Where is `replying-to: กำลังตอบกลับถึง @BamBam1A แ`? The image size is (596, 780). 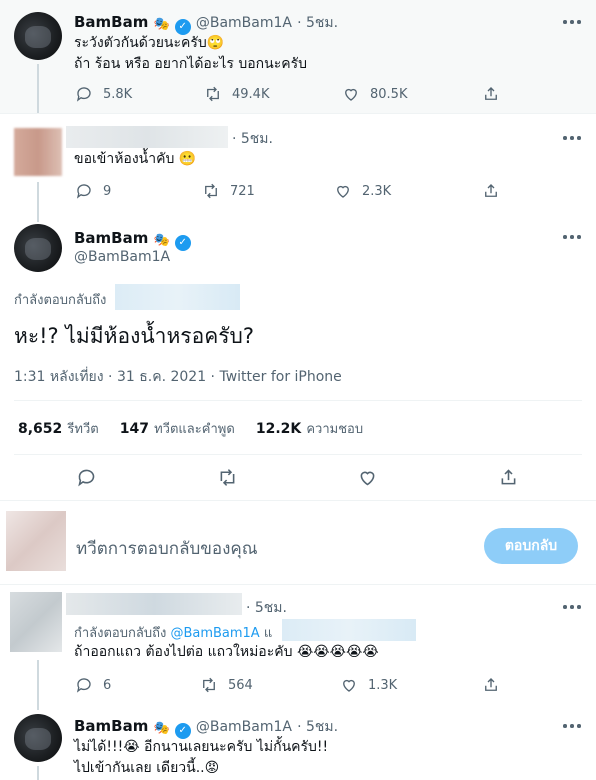 replying-to: กำลังตอบกลับถึง @BamBam1A แ is located at coordinates (173, 632).